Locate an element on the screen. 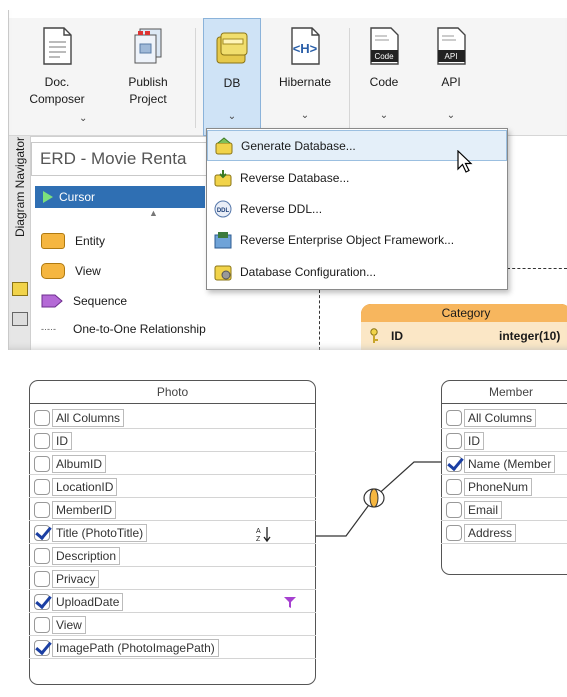 This screenshot has width=567, height=697. photo-row: View is located at coordinates (60, 625).